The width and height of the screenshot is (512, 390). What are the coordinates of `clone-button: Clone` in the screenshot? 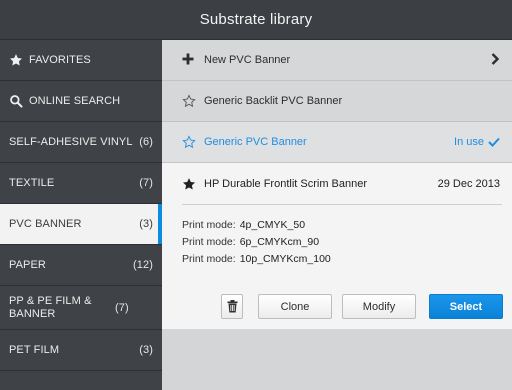 It's located at (295, 306).